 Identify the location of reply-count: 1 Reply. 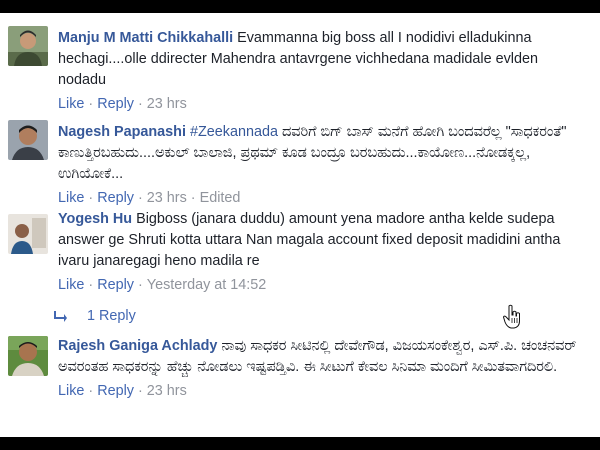
(111, 316).